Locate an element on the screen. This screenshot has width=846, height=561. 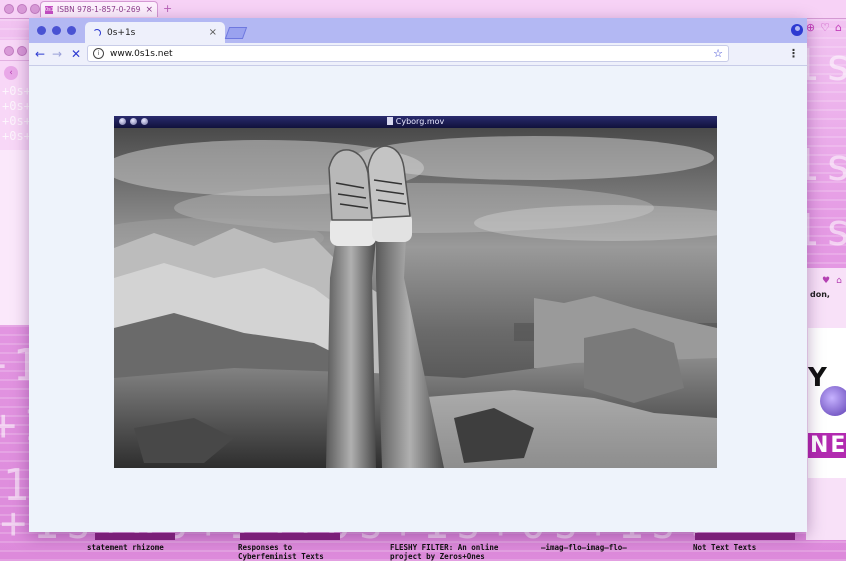
close-window-icon is located at coordinates (41, 30).